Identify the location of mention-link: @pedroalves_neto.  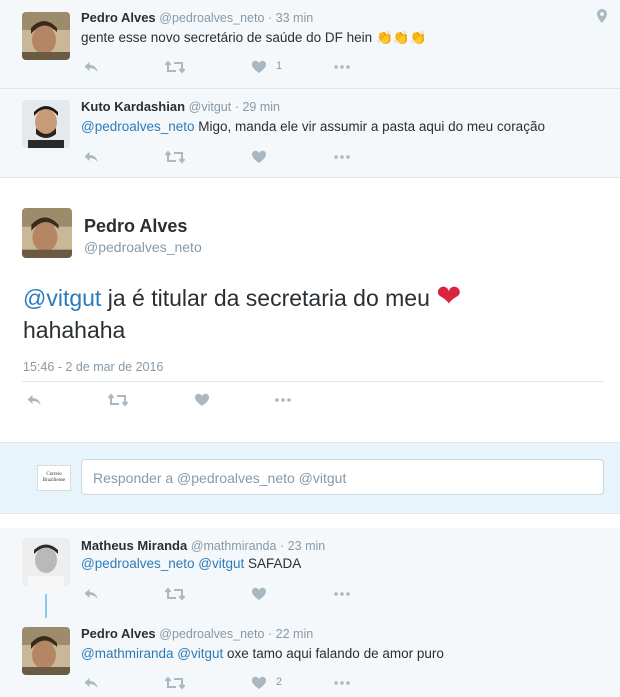
(138, 126).